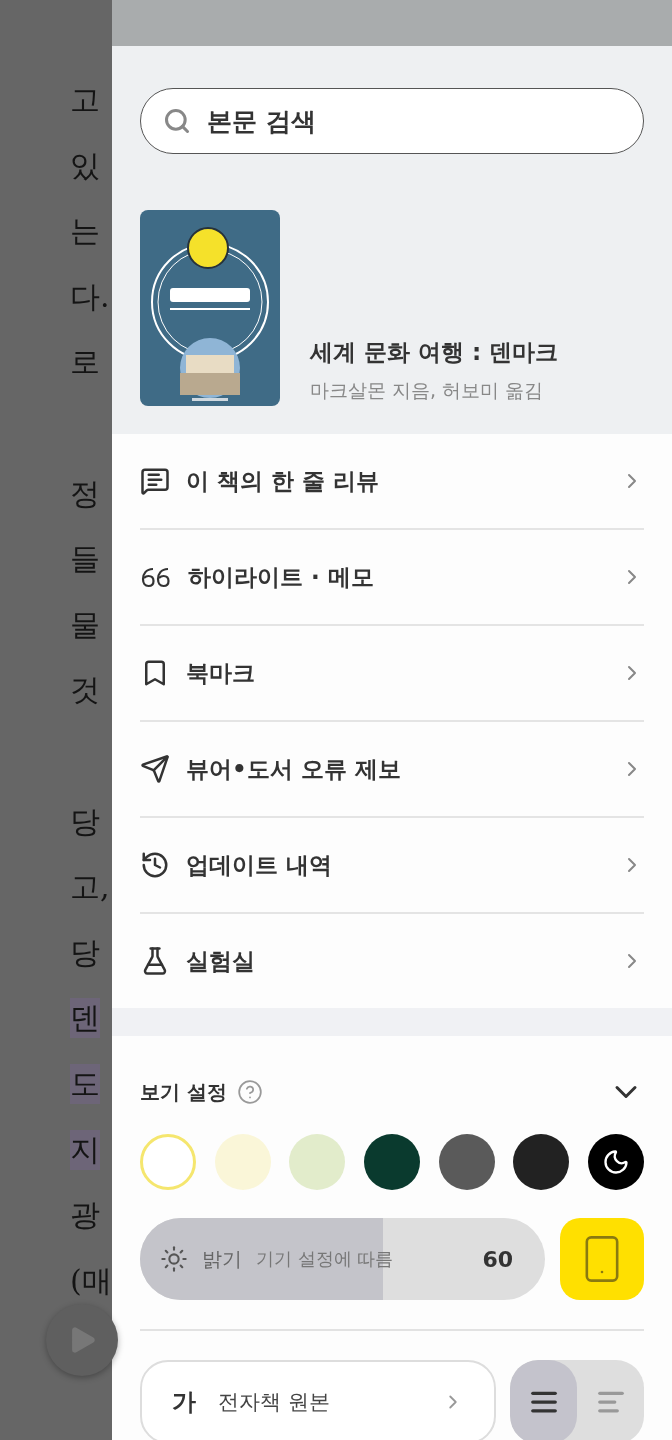 This screenshot has width=672, height=1440. Describe the element at coordinates (497, 1259) in the screenshot. I see `brightness-value: 60` at that location.